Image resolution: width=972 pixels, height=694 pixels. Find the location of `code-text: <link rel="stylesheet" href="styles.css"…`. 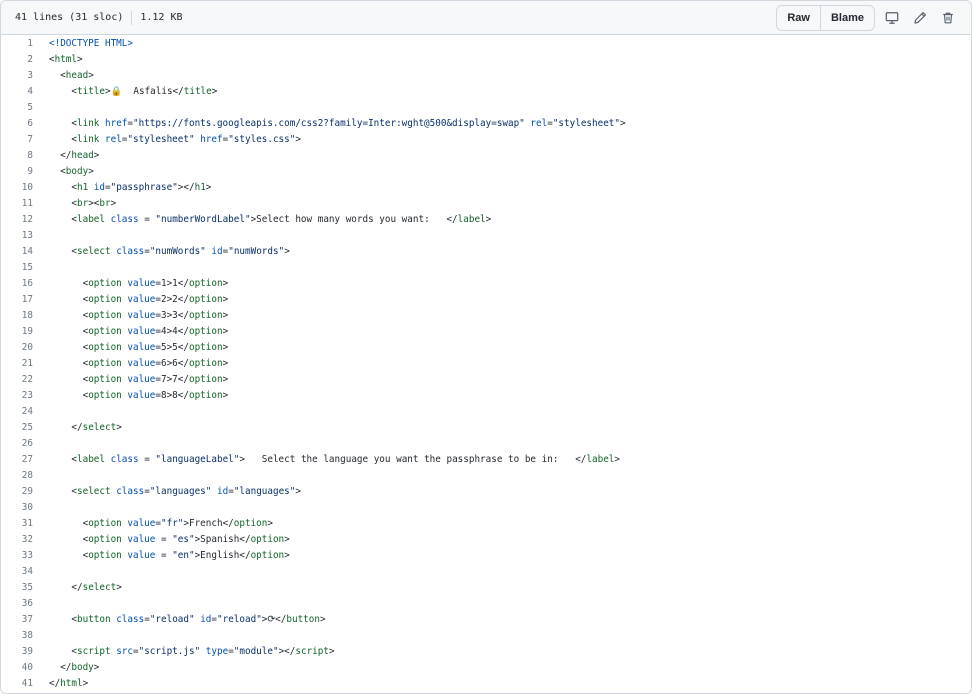

code-text: <link rel="stylesheet" href="styles.css"… is located at coordinates (175, 139).